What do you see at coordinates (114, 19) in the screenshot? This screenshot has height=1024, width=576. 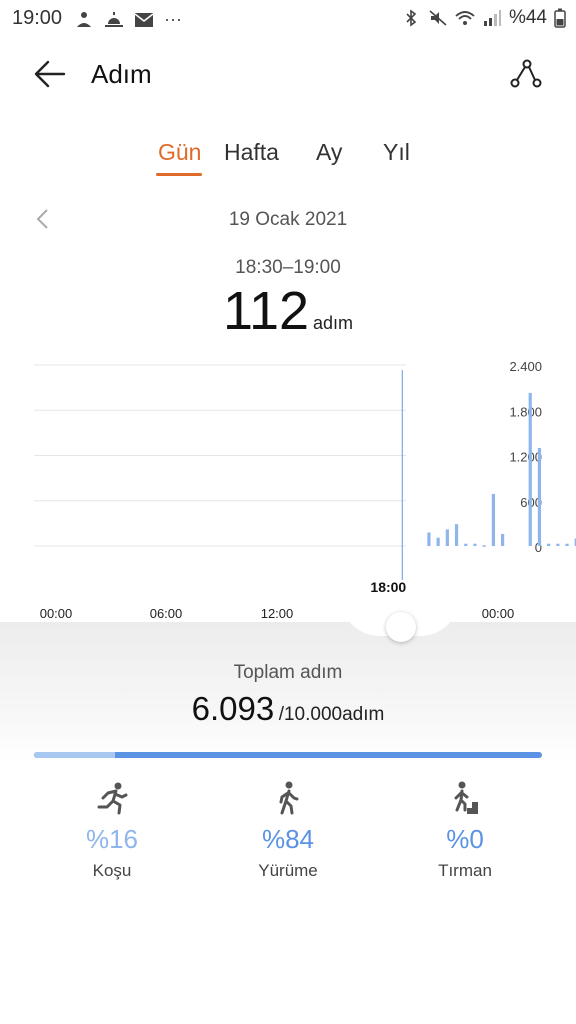 I see `sunrise-icon` at bounding box center [114, 19].